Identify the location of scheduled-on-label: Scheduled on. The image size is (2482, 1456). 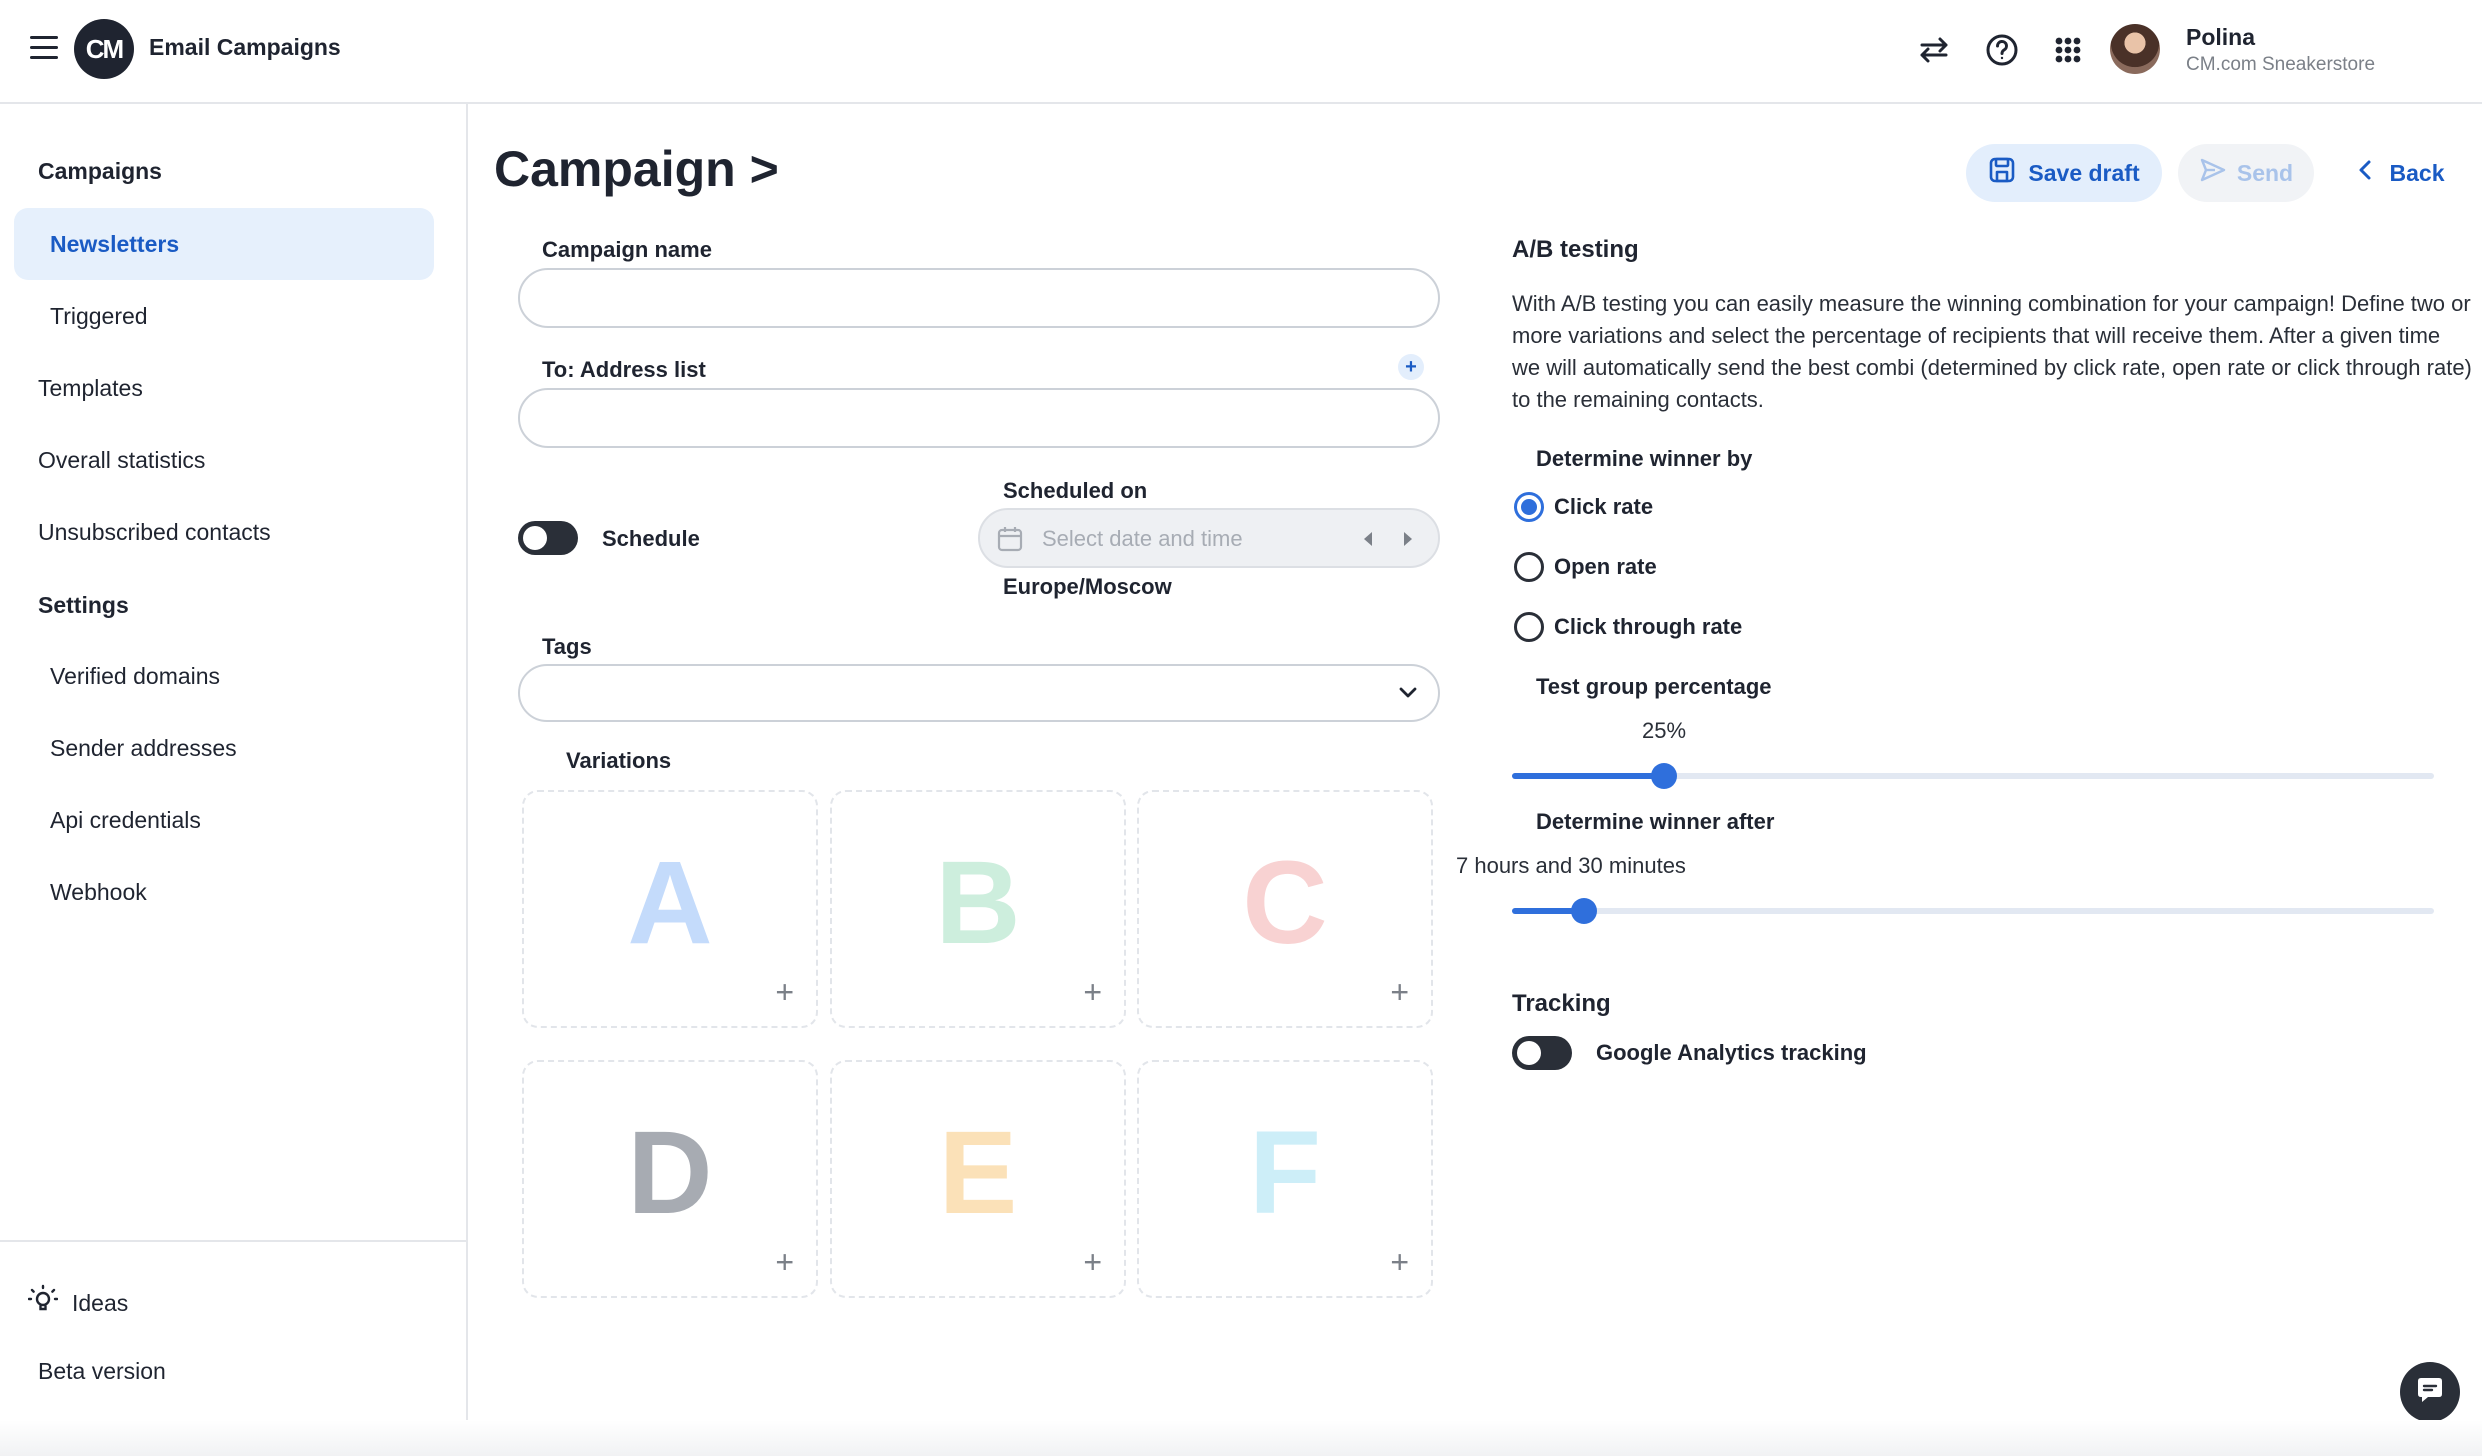
(1075, 490).